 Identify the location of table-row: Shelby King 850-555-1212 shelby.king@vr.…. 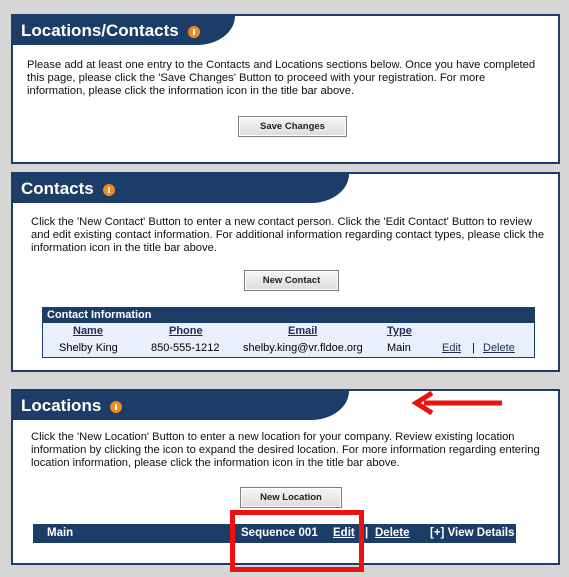
(288, 348).